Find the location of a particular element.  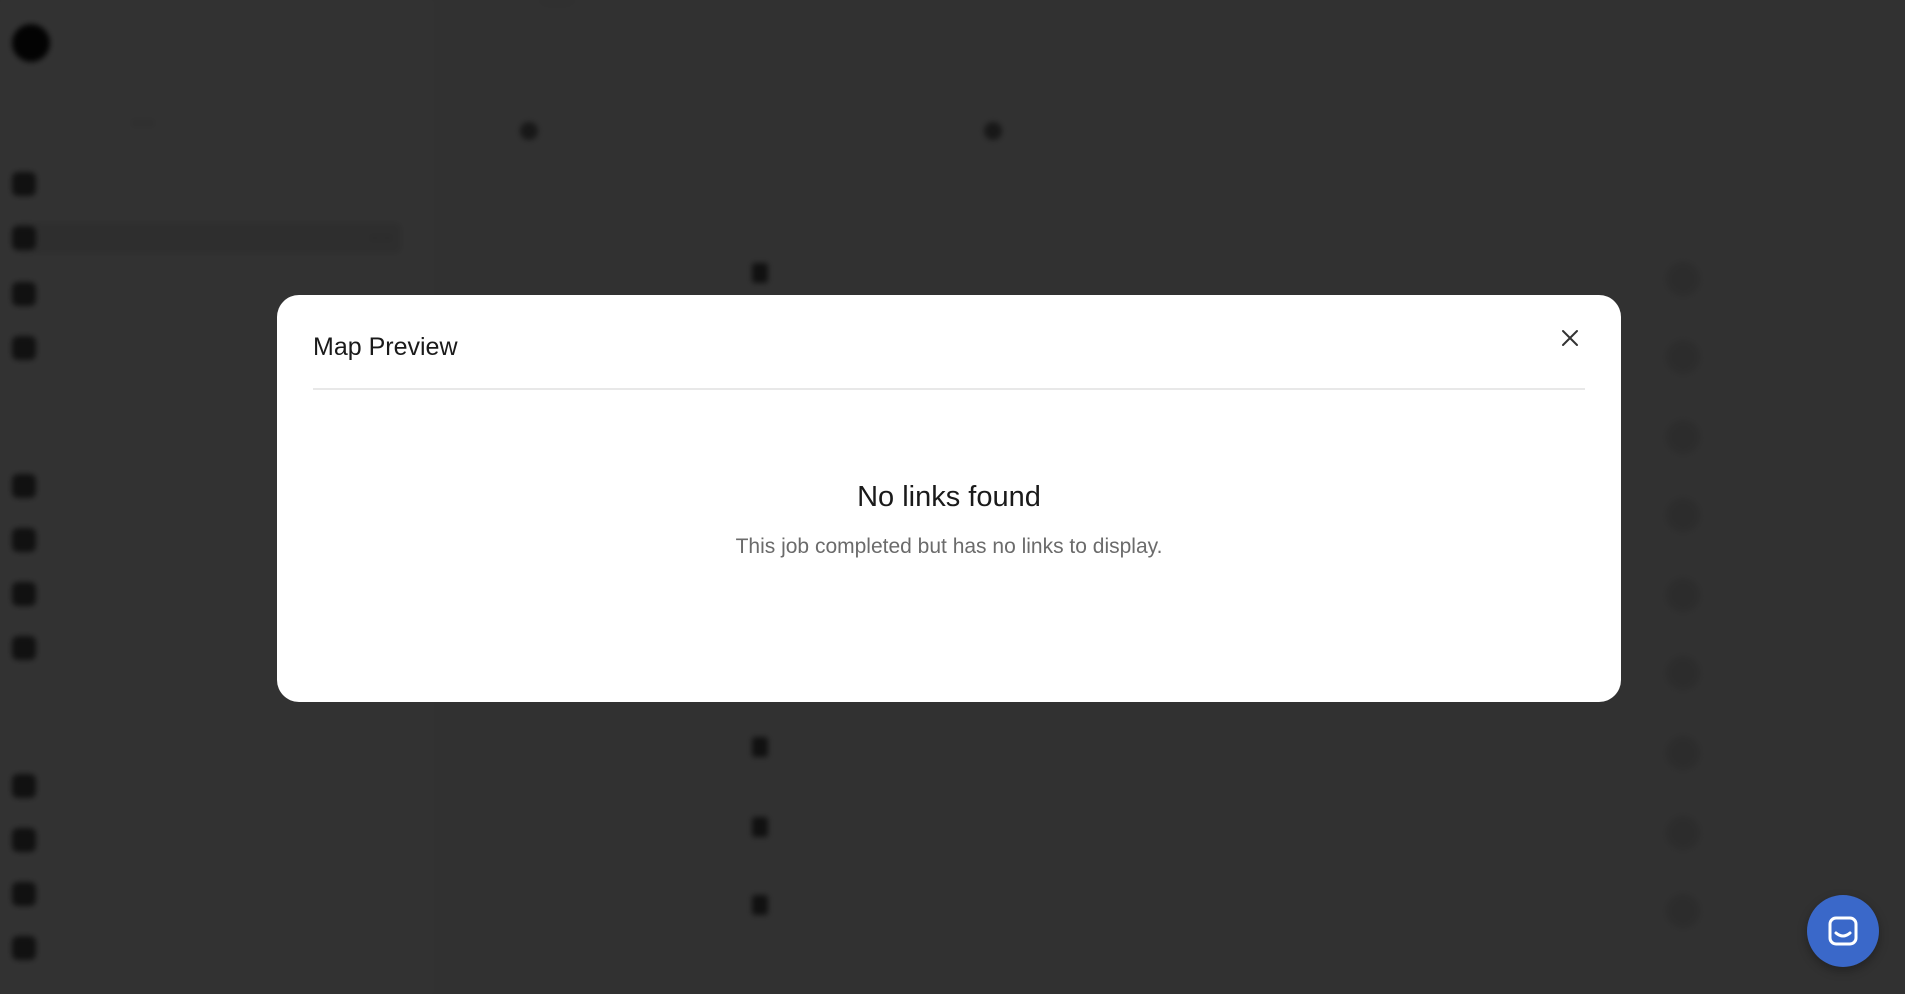

modal-title: Map Preview is located at coordinates (385, 347).